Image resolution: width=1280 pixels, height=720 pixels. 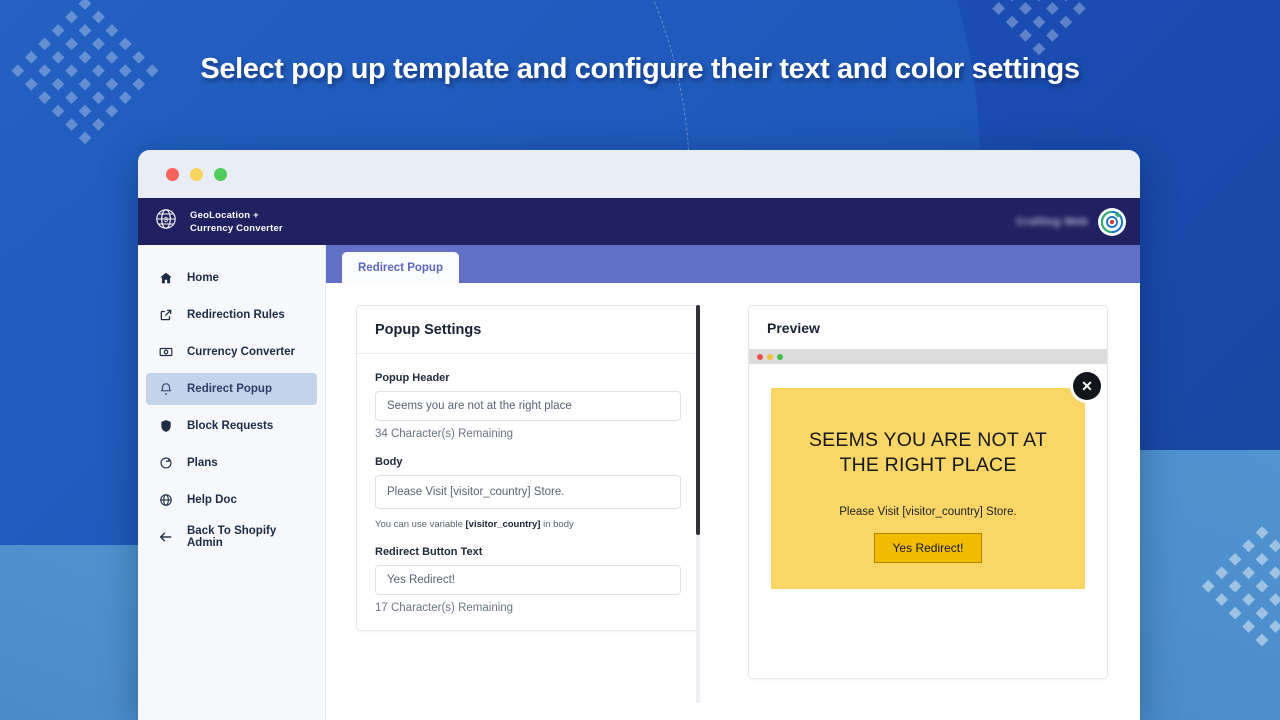 What do you see at coordinates (236, 228) in the screenshot?
I see `brand-line-2: Currency Converter` at bounding box center [236, 228].